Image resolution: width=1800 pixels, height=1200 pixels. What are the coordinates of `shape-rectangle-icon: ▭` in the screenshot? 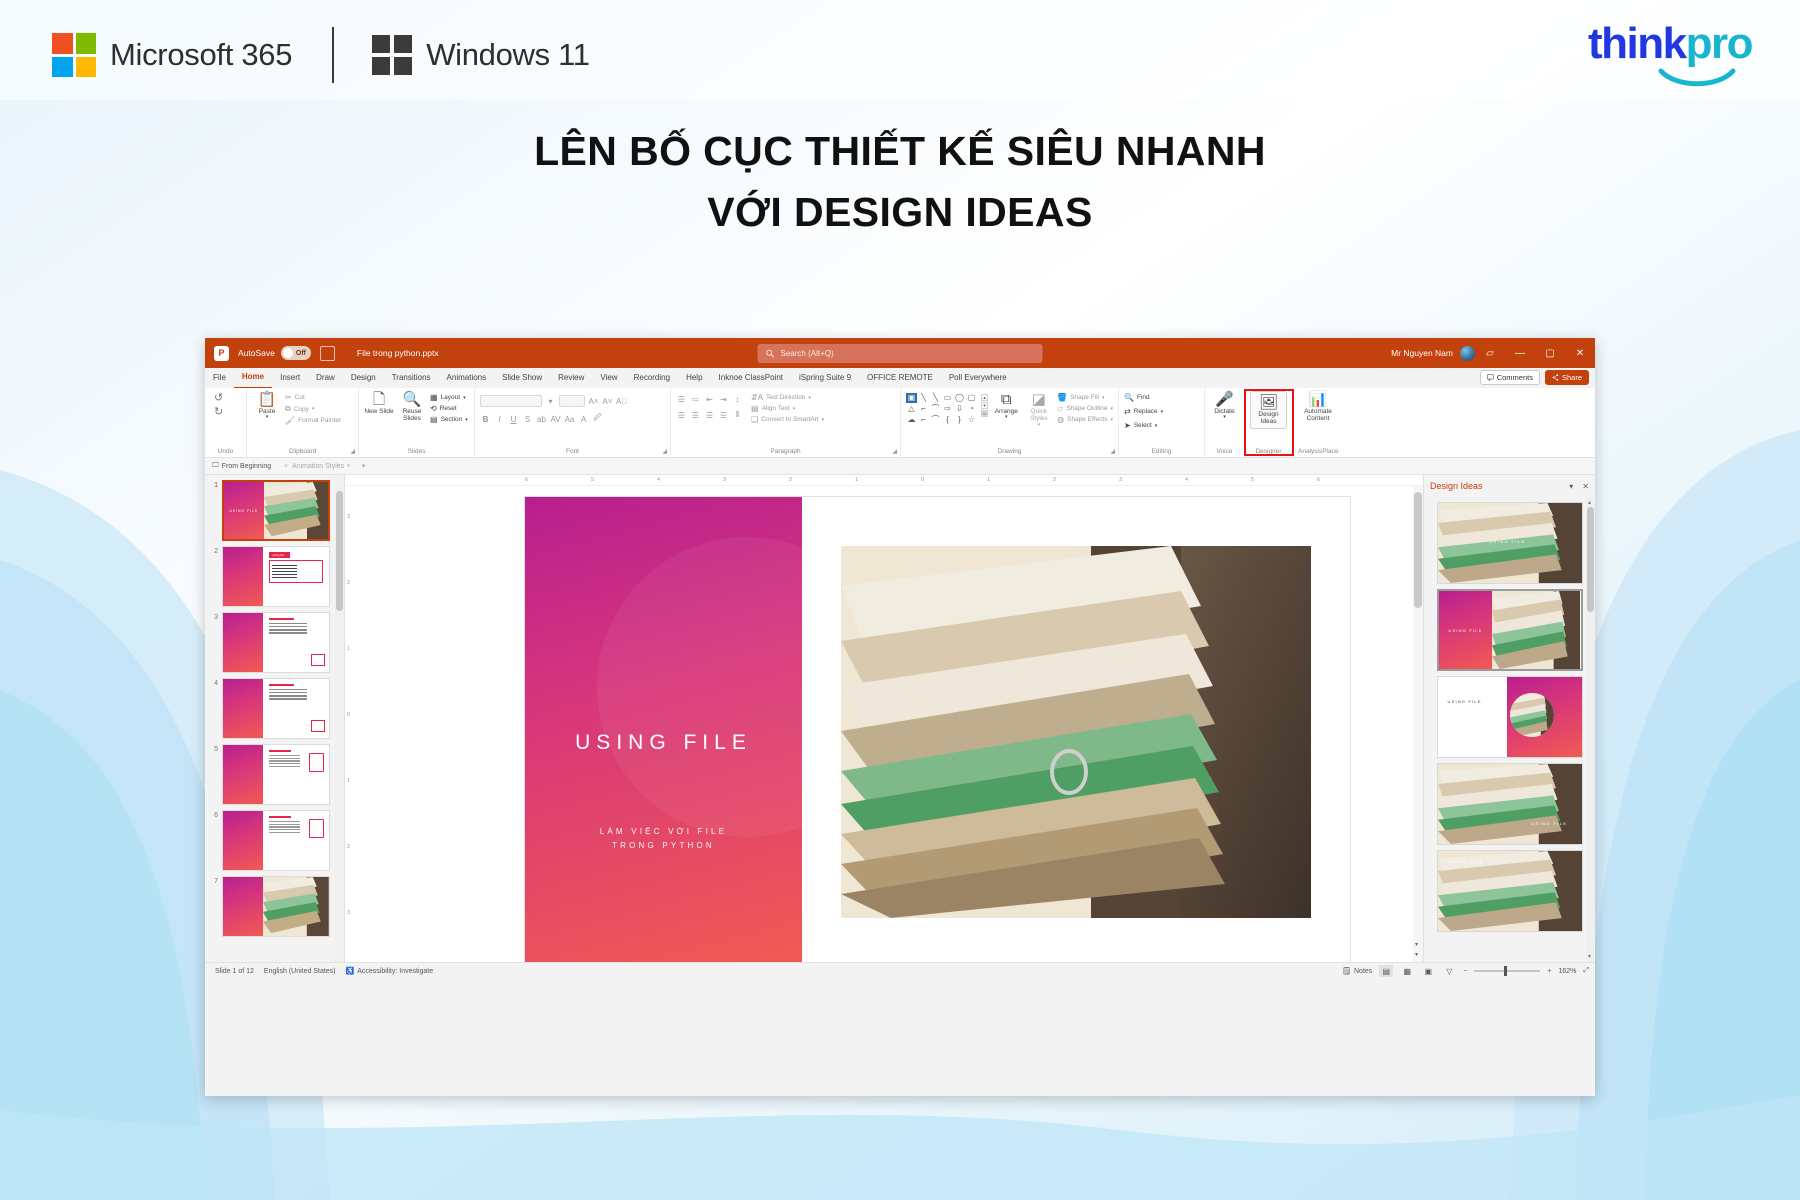 It's located at (947, 398).